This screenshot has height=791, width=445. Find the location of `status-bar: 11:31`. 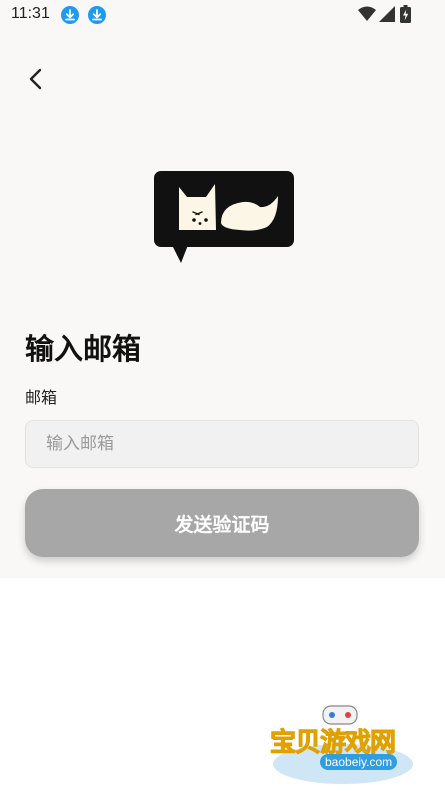

status-bar: 11:31 is located at coordinates (222, 15).